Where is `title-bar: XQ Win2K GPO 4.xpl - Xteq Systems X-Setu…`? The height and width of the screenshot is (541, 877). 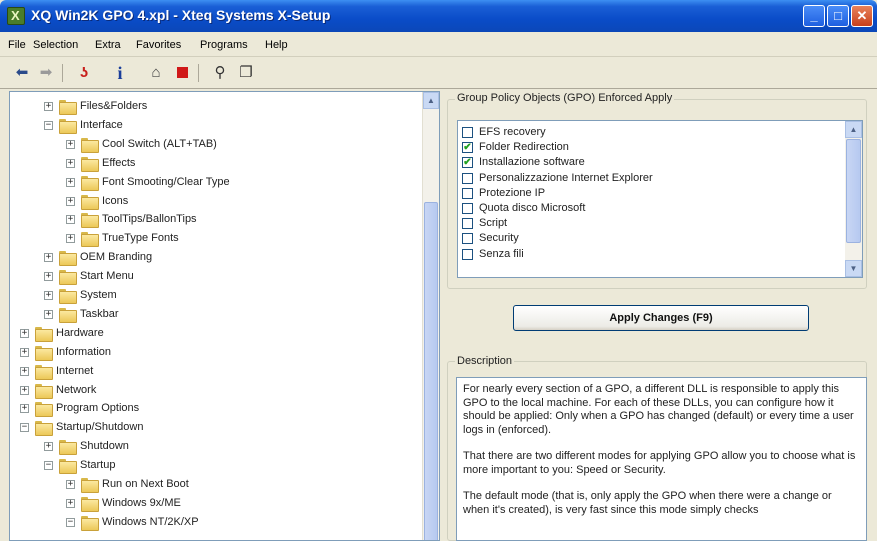
title-bar: XQ Win2K GPO 4.xpl - Xteq Systems X-Setu… is located at coordinates (438, 16).